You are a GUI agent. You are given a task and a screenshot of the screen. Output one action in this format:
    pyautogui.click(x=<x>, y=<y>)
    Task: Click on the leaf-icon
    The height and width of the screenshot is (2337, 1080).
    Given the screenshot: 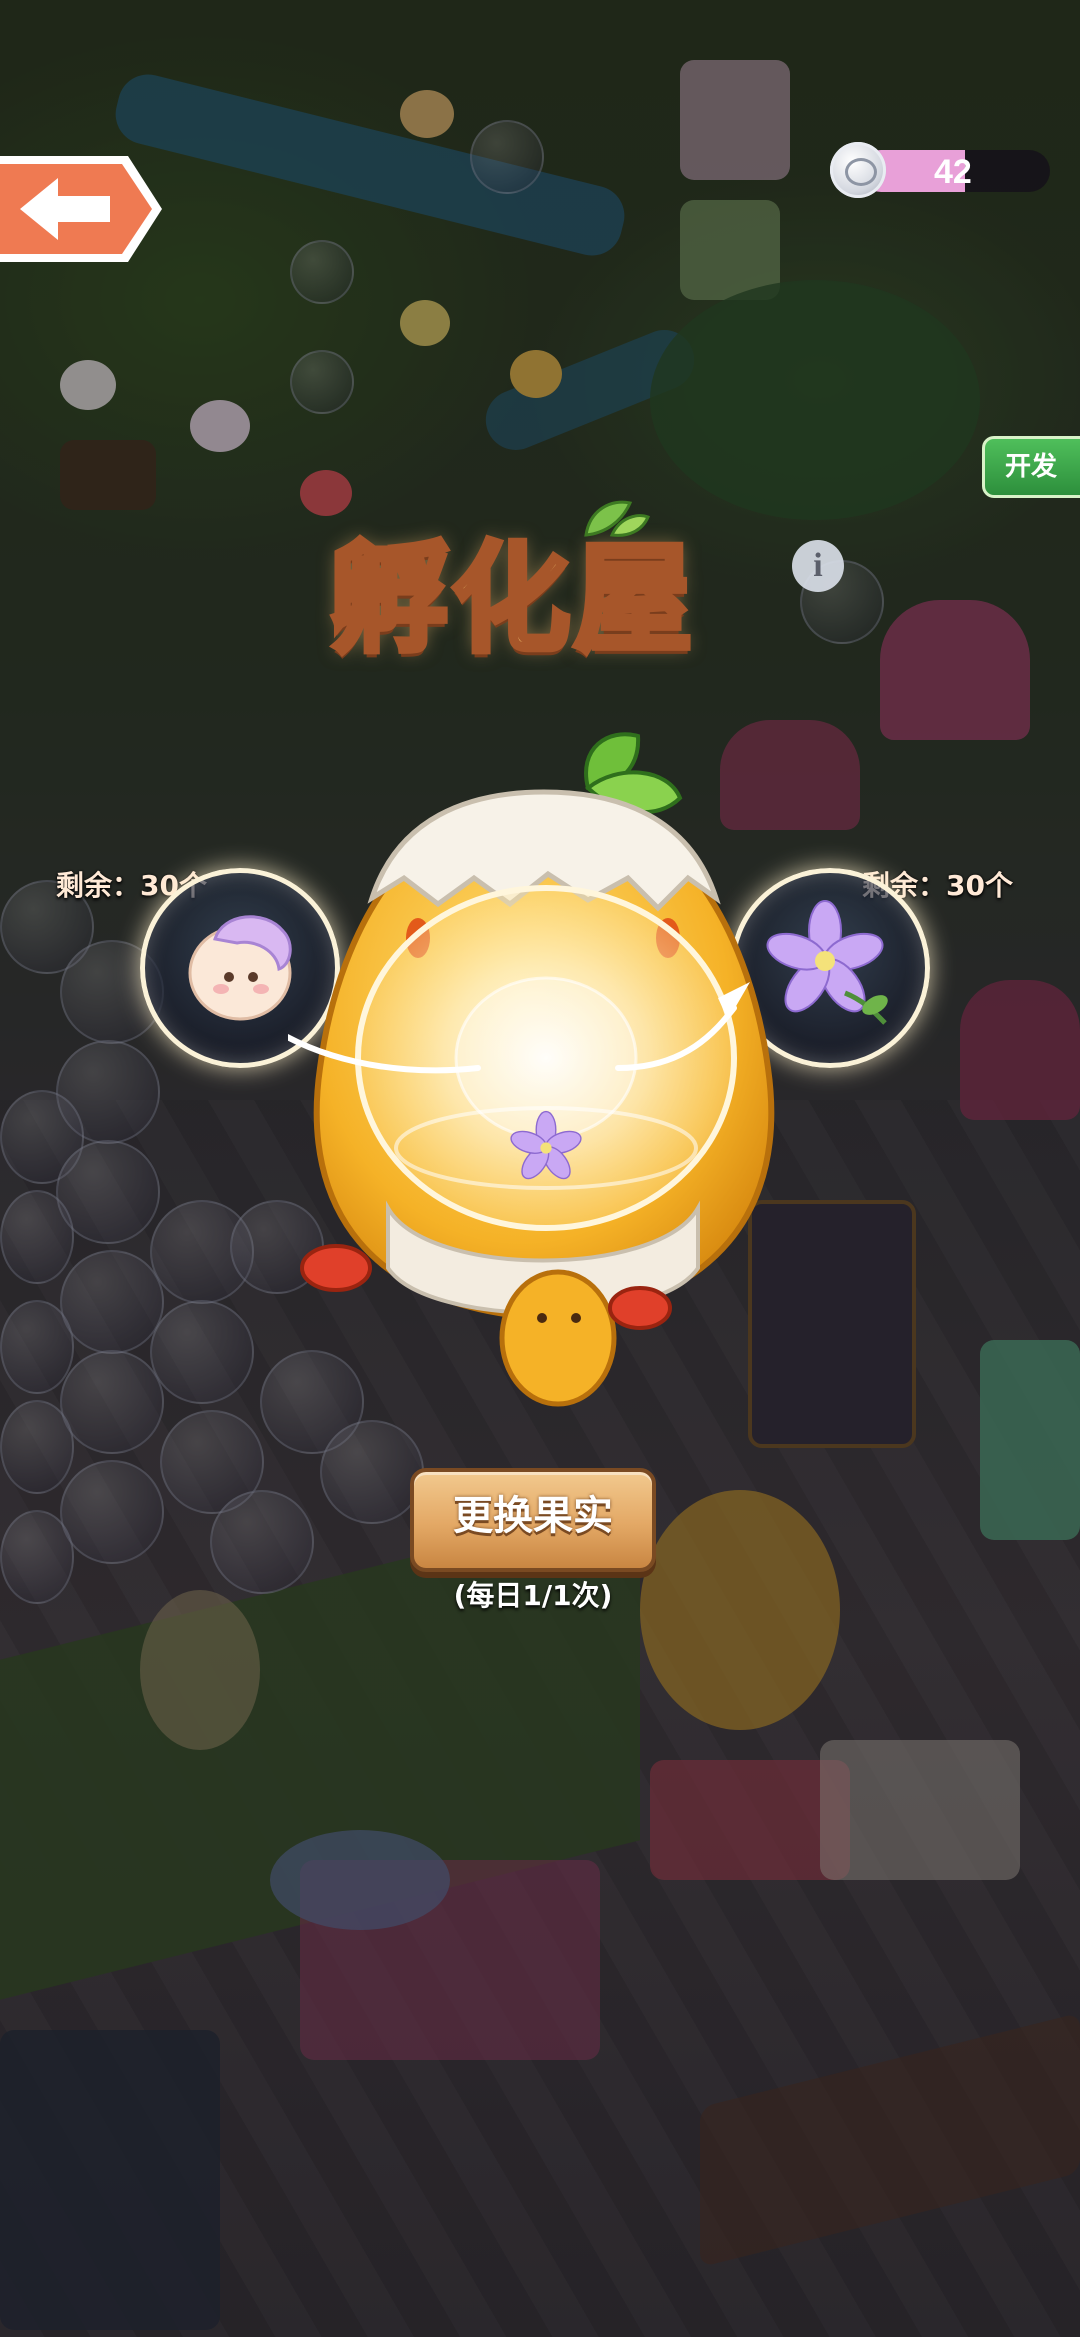 What is the action you would take?
    pyautogui.click(x=617, y=518)
    